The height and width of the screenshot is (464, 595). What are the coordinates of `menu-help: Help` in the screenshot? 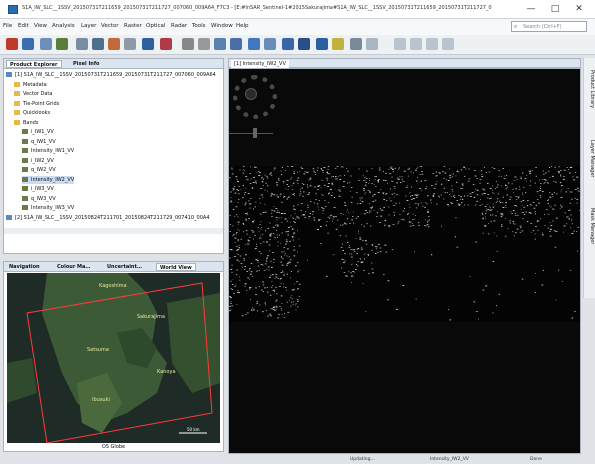 It's located at (242, 26).